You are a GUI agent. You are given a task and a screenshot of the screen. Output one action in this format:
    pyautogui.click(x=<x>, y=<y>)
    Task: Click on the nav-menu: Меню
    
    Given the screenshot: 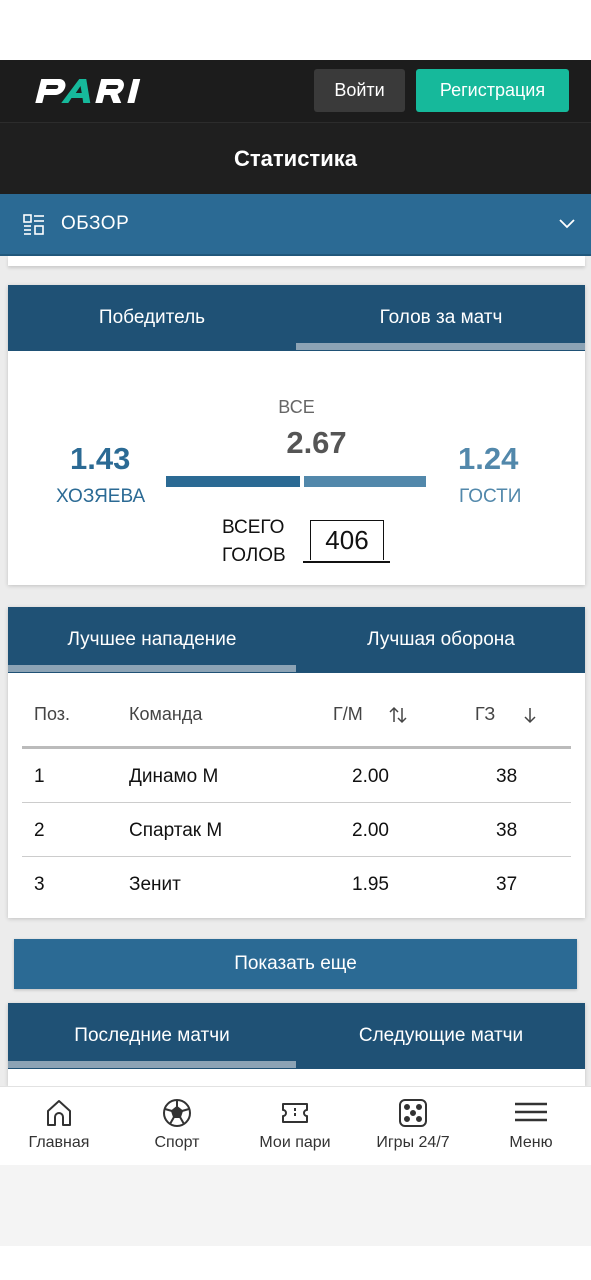 What is the action you would take?
    pyautogui.click(x=531, y=1126)
    